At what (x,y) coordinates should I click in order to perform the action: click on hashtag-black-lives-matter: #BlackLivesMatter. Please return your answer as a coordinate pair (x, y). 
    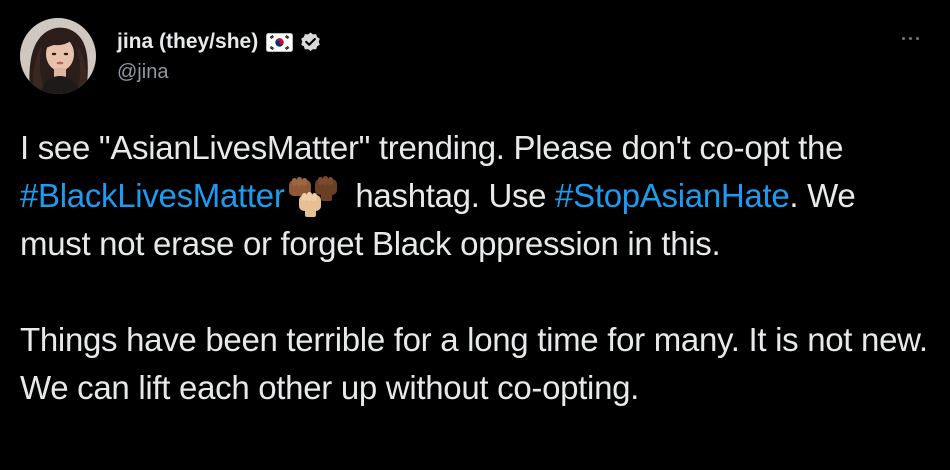
    Looking at the image, I should click on (152, 195).